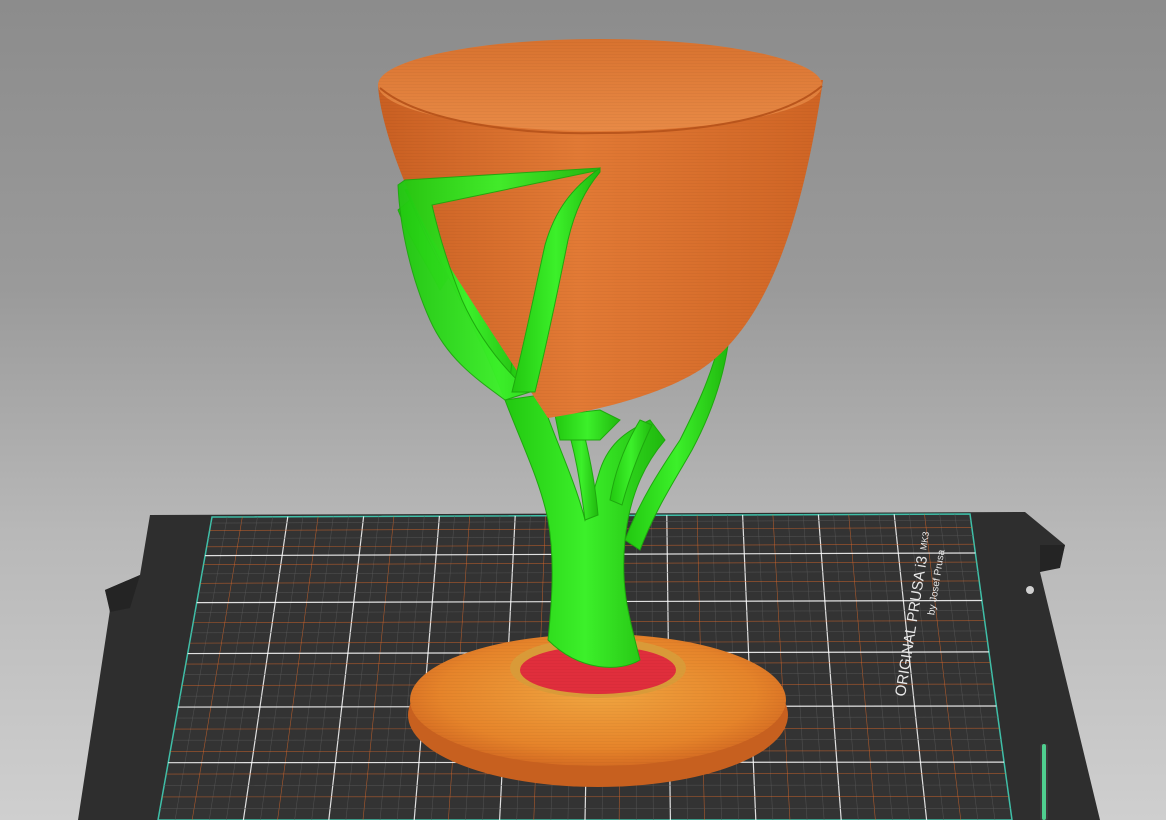  What do you see at coordinates (1052, 558) in the screenshot?
I see `bed-notch-right` at bounding box center [1052, 558].